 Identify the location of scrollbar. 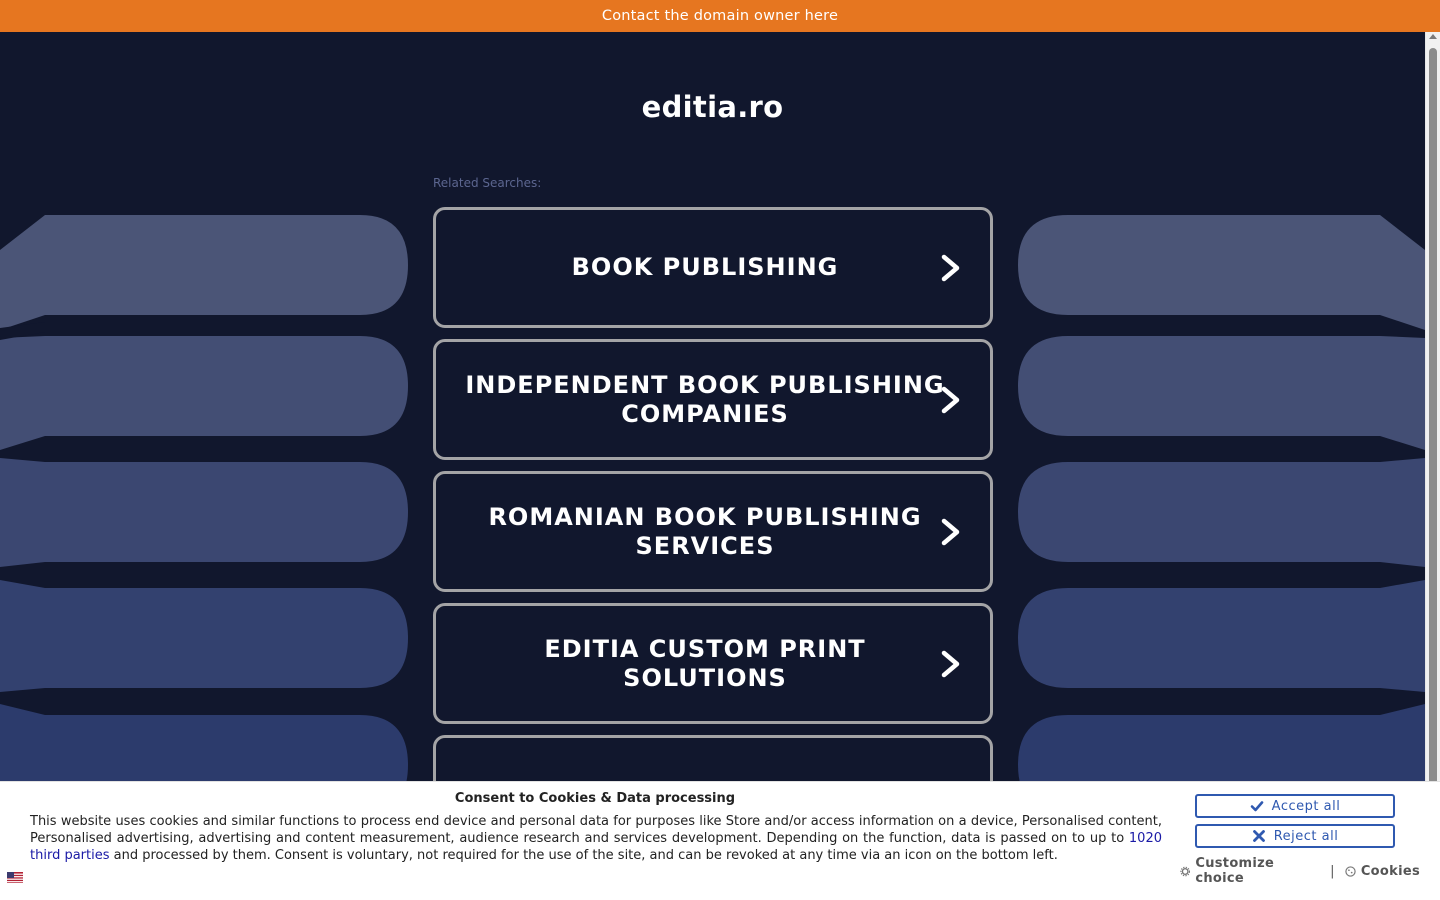
(1432, 466).